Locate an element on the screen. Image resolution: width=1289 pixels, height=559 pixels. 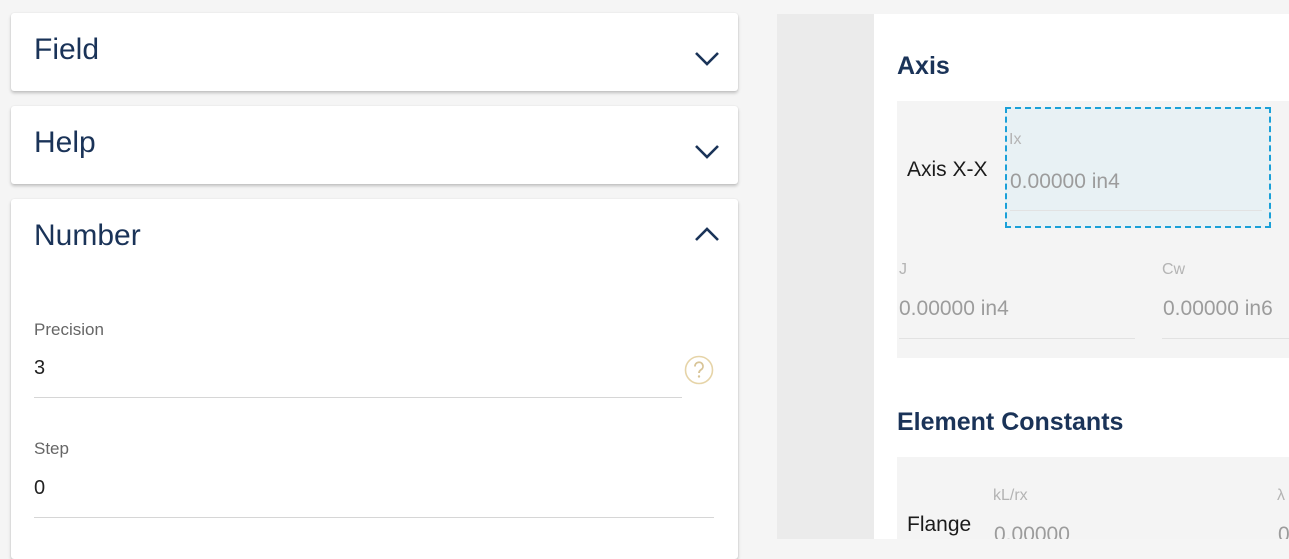
field-panel-title: Field is located at coordinates (67, 49).